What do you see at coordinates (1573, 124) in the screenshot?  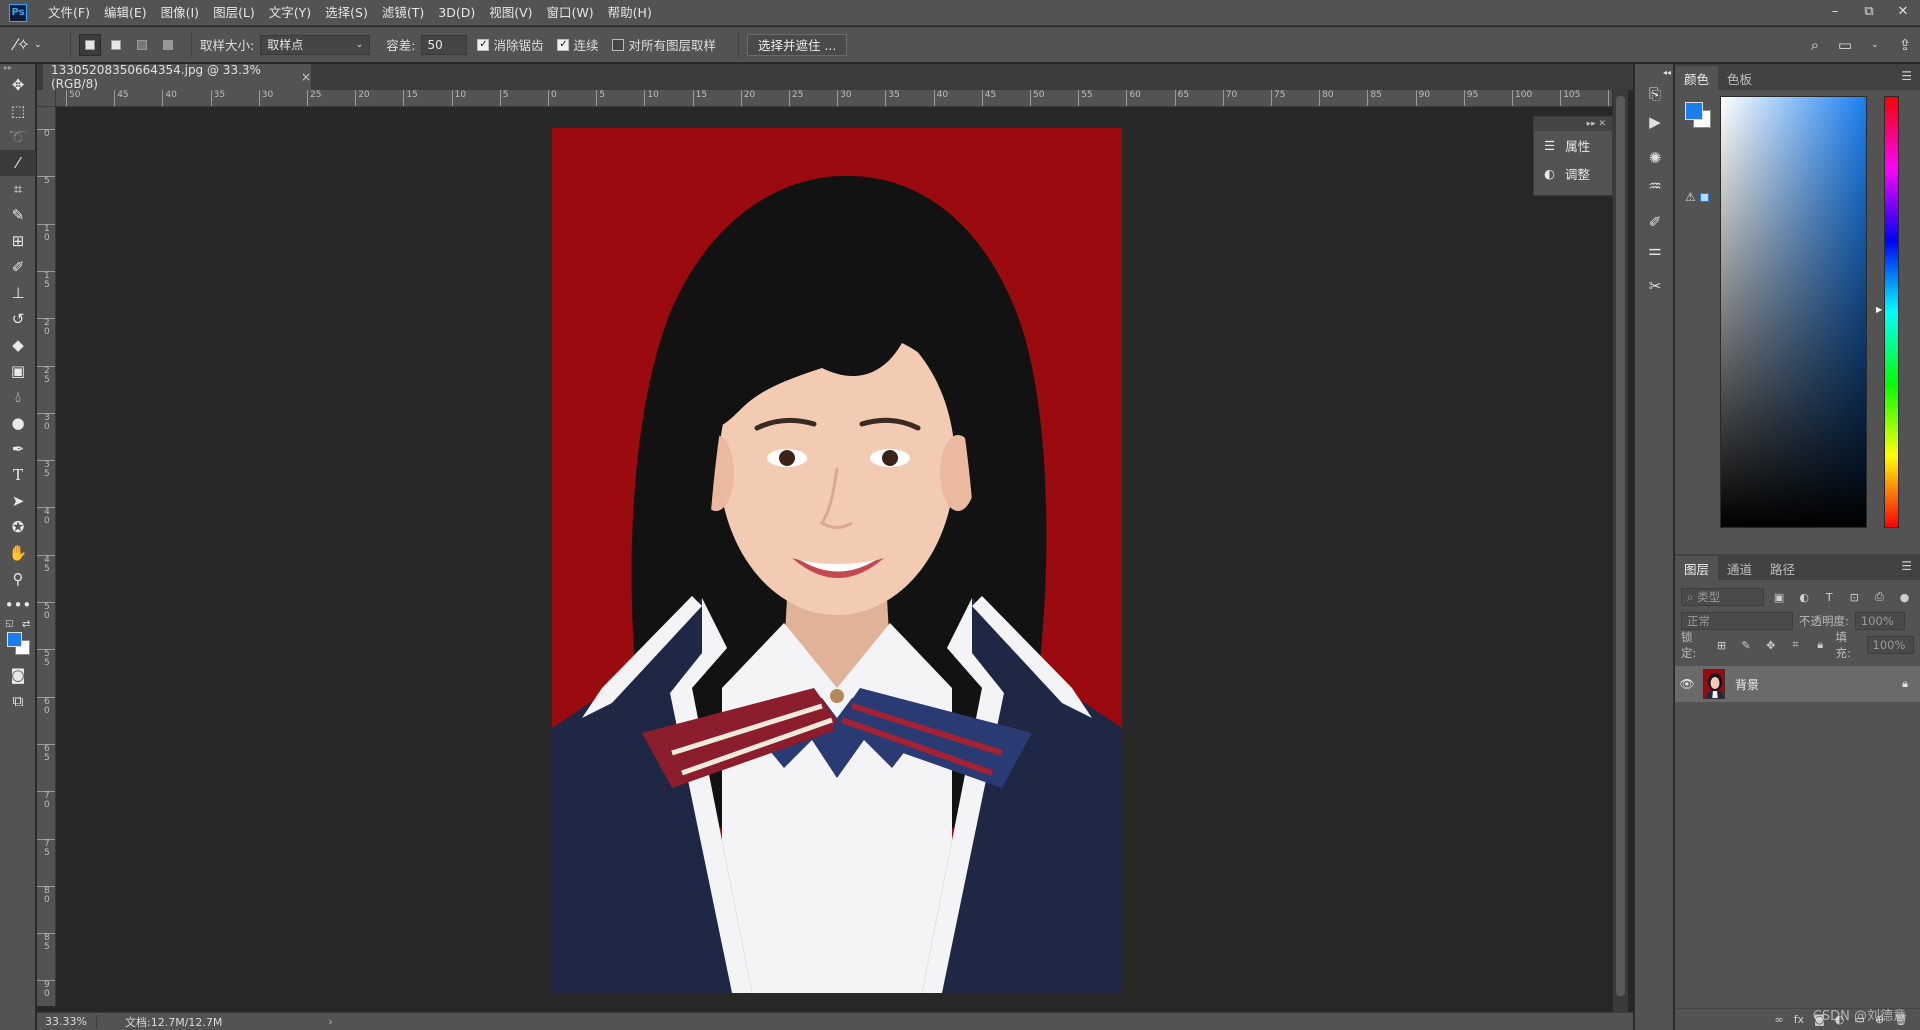 I see `panel-collapse-icon: ▸▸ ✕` at bounding box center [1573, 124].